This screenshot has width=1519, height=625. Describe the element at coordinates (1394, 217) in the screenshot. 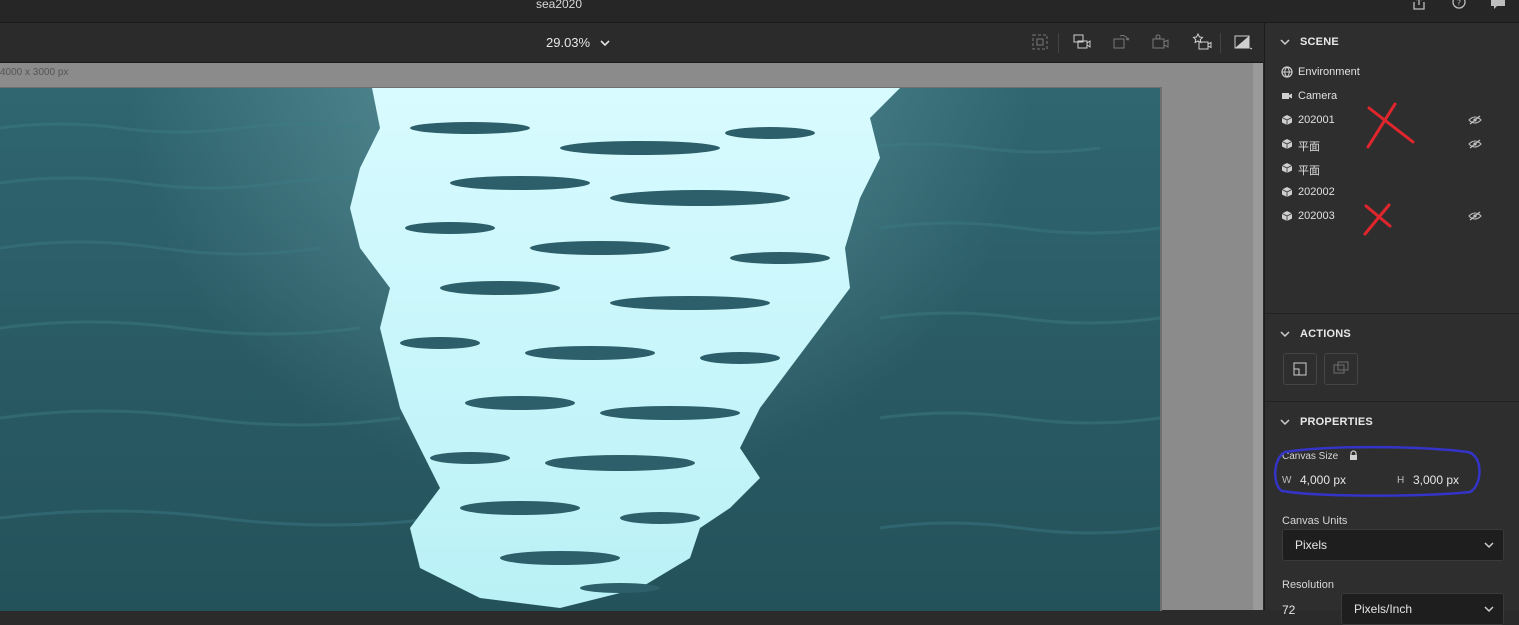

I see `scene-item: 202003` at that location.